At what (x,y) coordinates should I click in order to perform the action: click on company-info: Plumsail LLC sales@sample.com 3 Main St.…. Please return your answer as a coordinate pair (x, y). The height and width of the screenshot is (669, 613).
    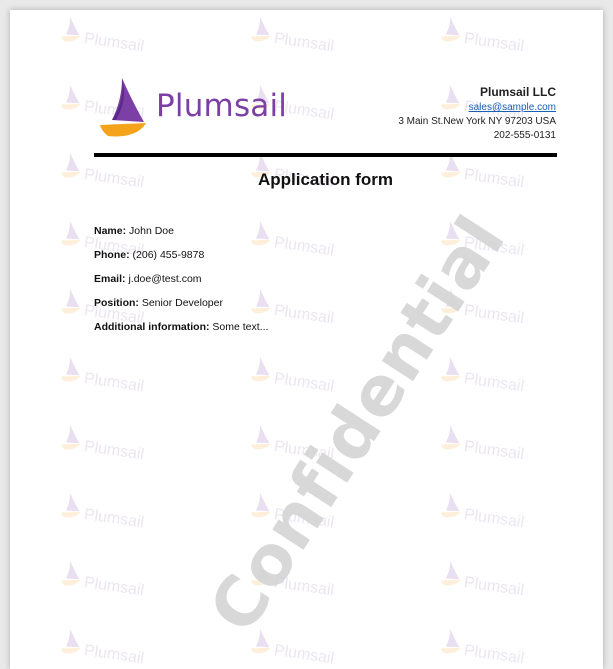
    Looking at the image, I should click on (477, 113).